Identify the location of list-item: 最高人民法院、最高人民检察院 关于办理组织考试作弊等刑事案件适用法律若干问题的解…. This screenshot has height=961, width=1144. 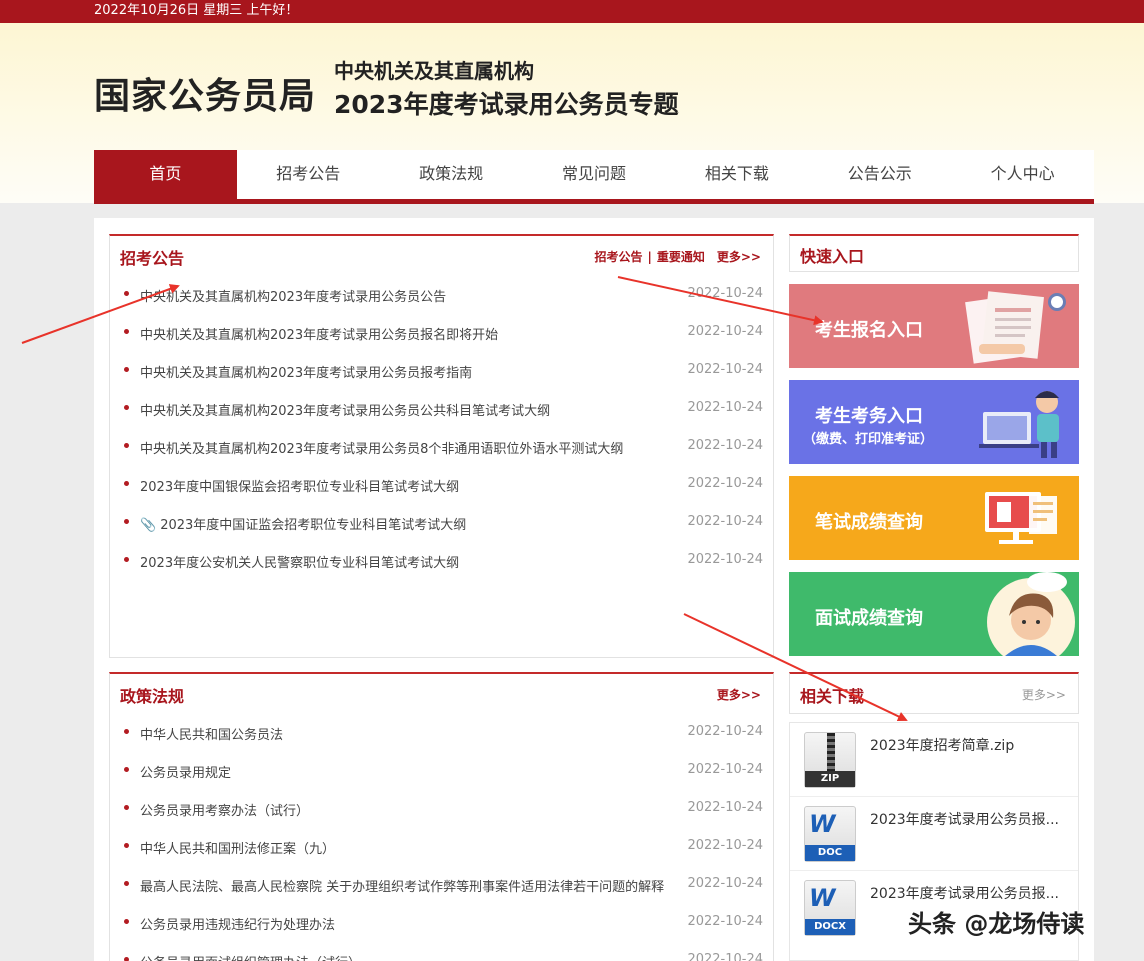
(442, 887).